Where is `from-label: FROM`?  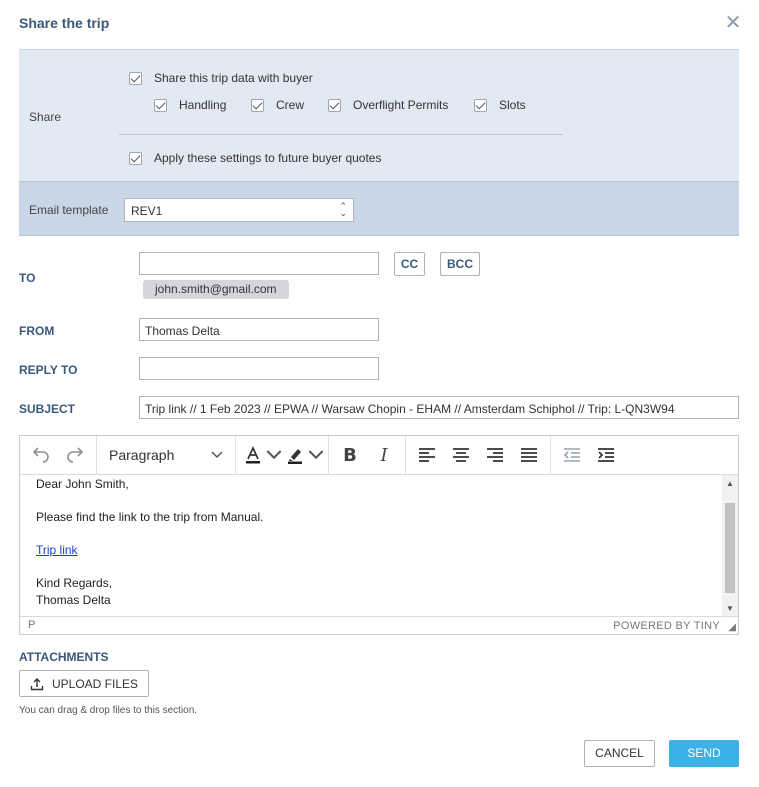
from-label: FROM is located at coordinates (37, 331).